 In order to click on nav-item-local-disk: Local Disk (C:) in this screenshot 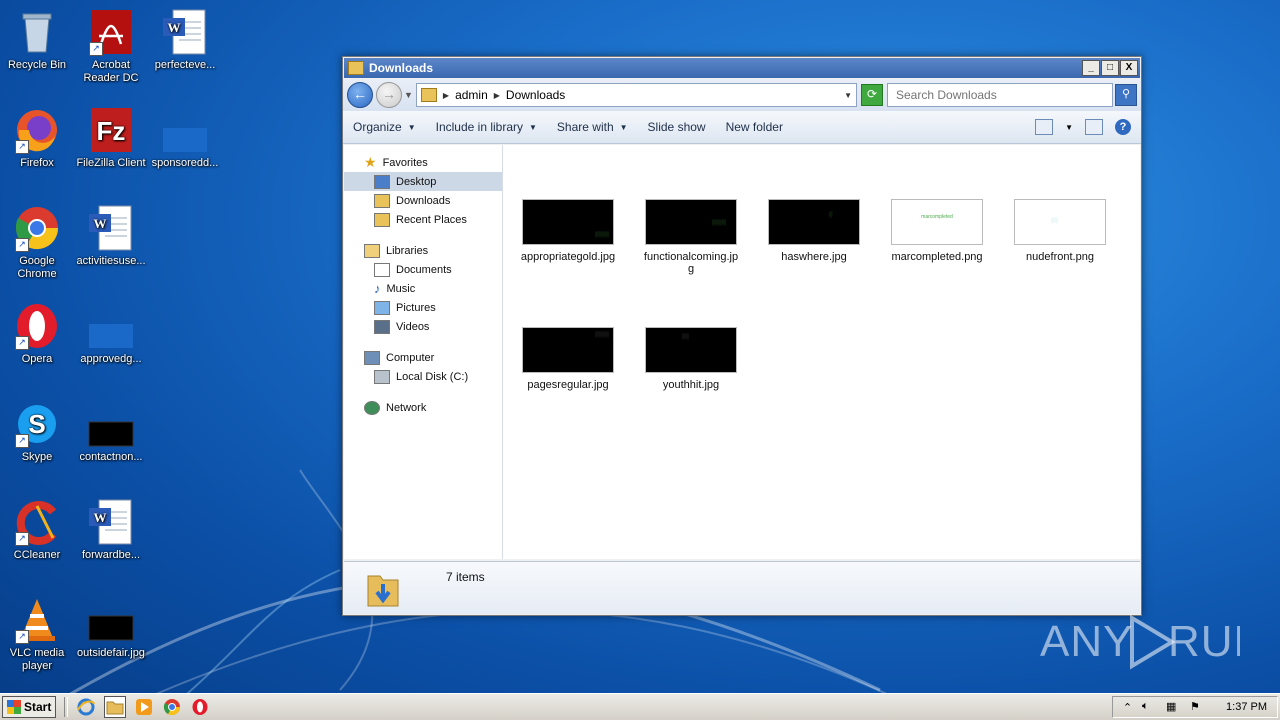, I will do `click(423, 376)`.